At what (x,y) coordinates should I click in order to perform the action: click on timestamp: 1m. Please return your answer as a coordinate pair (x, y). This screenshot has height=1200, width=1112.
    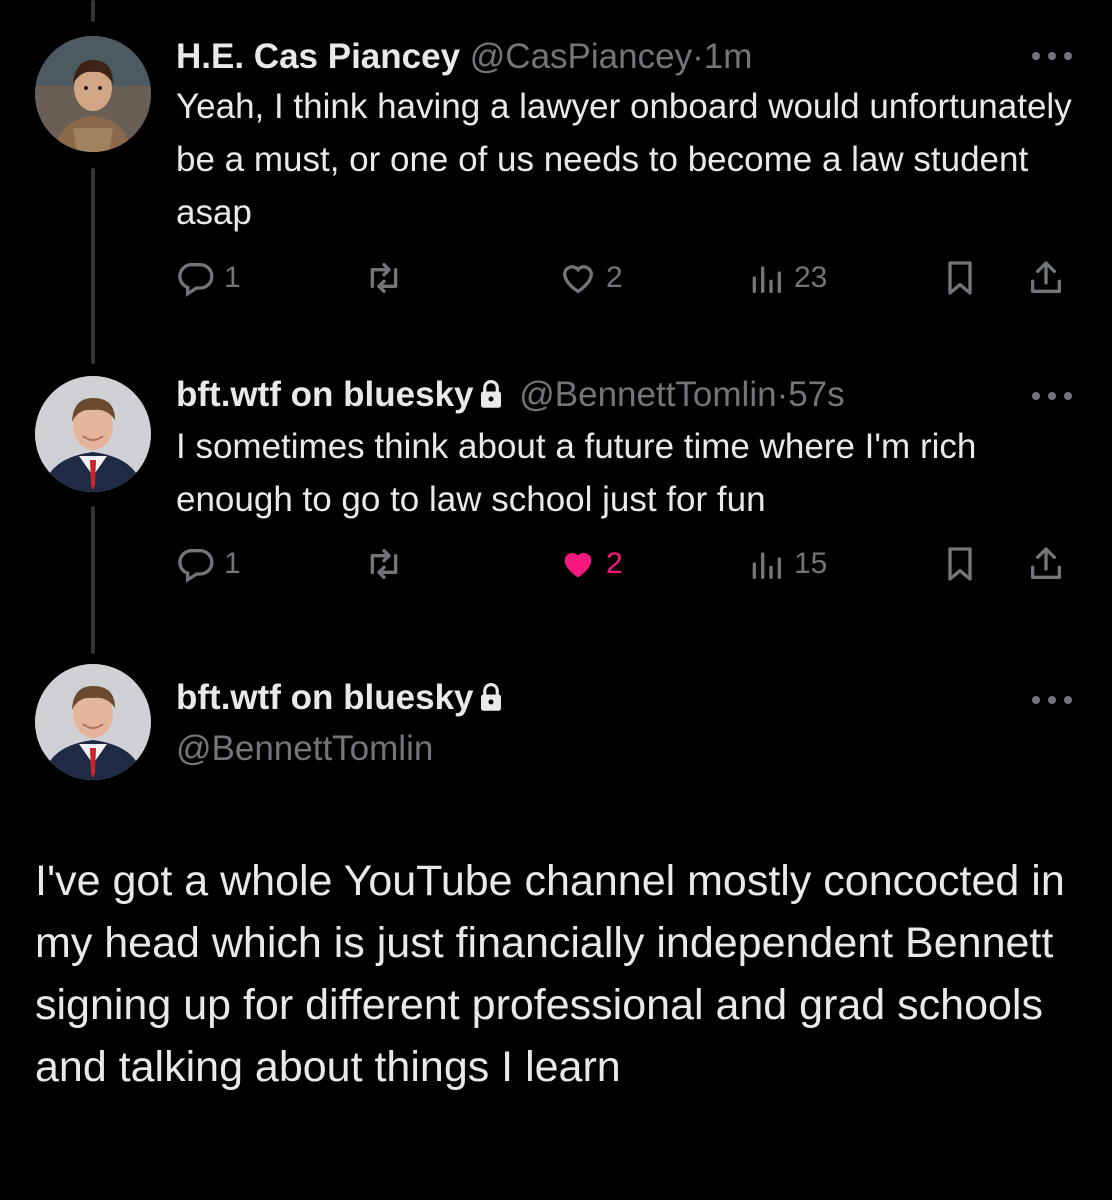
    Looking at the image, I should click on (728, 56).